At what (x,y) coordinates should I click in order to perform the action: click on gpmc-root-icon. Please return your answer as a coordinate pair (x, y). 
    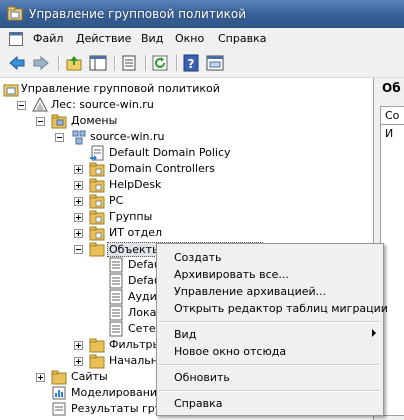
    Looking at the image, I should click on (11, 90).